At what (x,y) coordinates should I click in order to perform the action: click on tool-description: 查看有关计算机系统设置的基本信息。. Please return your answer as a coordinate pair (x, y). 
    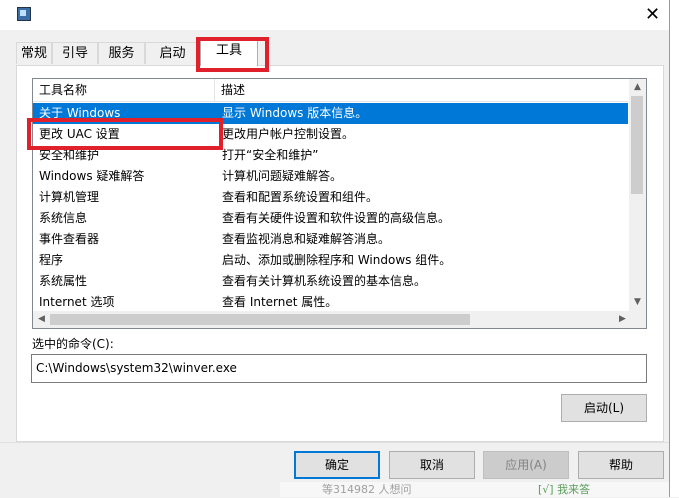
    Looking at the image, I should click on (324, 281).